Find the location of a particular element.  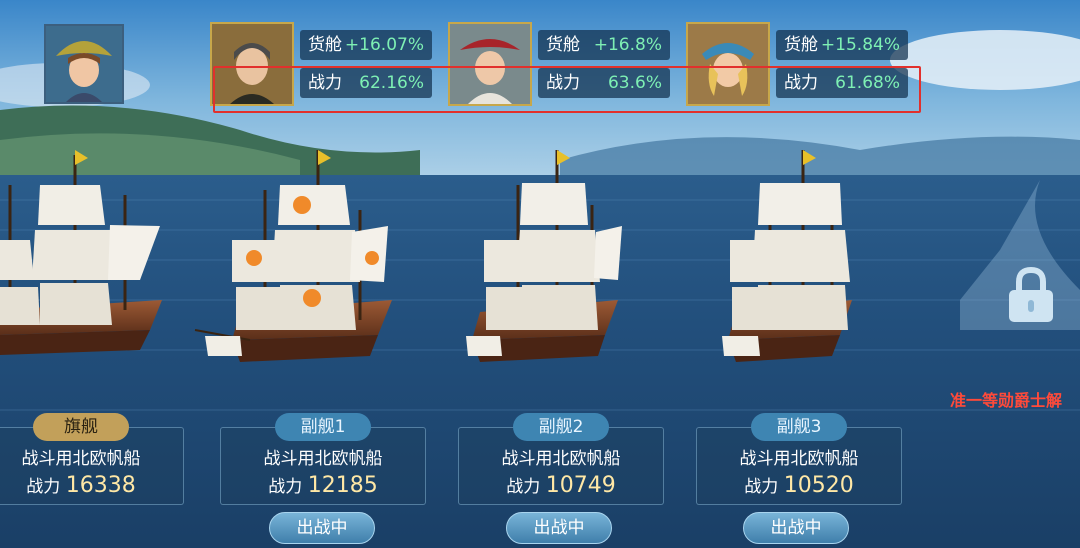

escort-card-2: 副舰2 战斗用北欧帆船 战力 10749 is located at coordinates (561, 459).